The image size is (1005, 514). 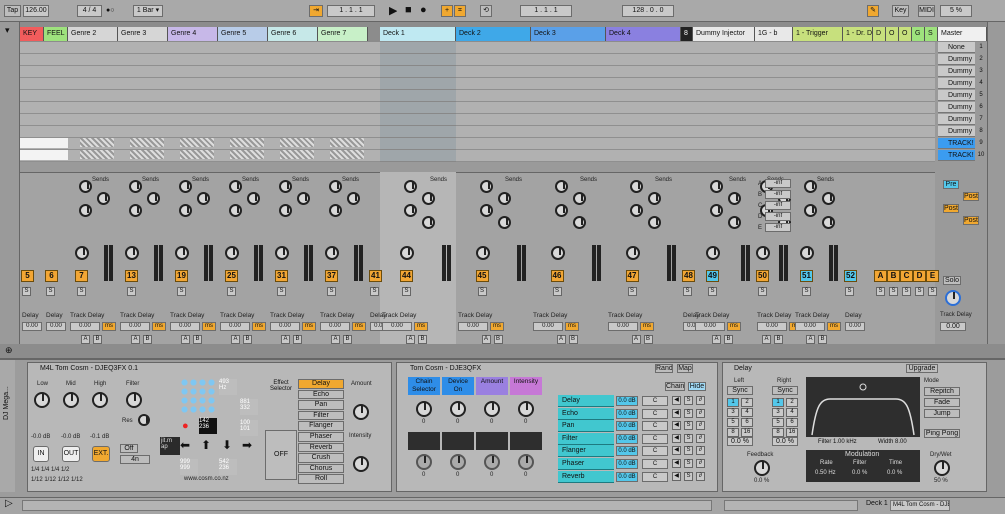 What do you see at coordinates (51, 276) in the screenshot?
I see `track-number: 6` at bounding box center [51, 276].